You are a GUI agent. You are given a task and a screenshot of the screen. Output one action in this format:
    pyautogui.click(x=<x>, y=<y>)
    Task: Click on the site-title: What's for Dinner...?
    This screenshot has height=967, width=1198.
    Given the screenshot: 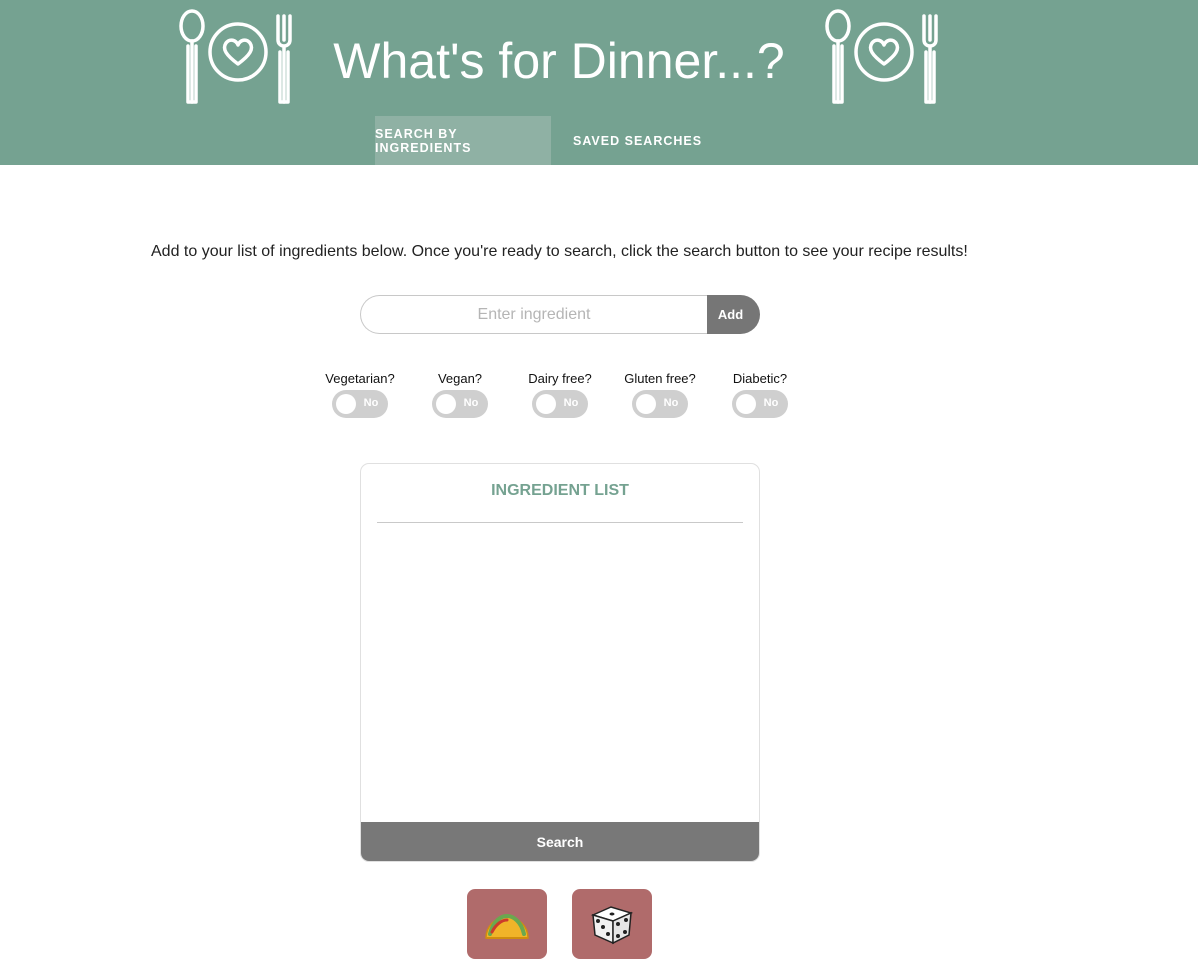 What is the action you would take?
    pyautogui.click(x=559, y=61)
    